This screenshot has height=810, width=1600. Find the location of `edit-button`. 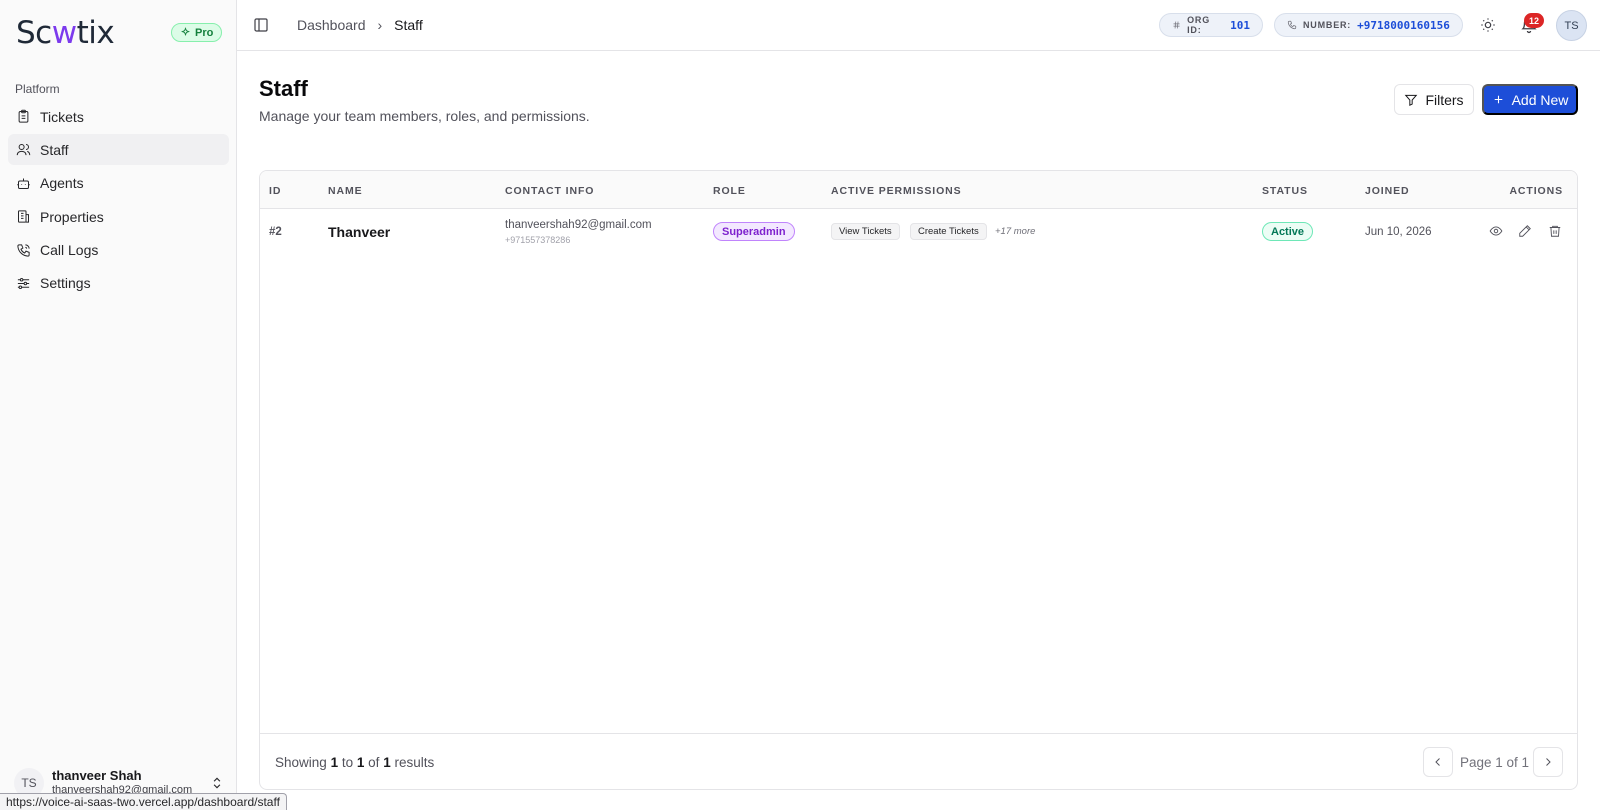

edit-button is located at coordinates (1525, 231).